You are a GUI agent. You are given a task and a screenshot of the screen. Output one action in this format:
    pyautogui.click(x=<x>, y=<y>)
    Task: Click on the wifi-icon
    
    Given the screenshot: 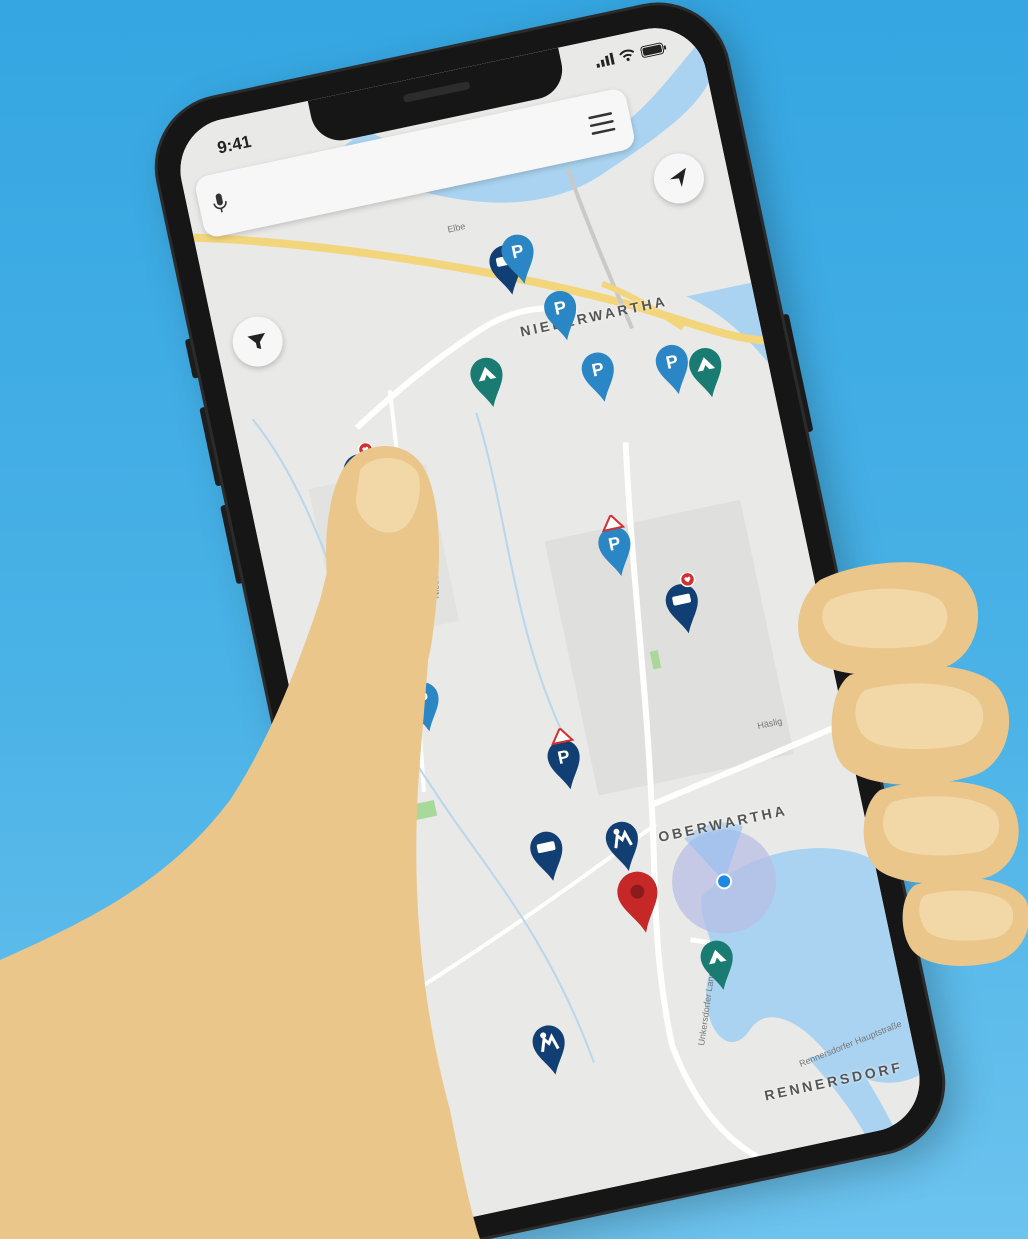 What is the action you would take?
    pyautogui.click(x=627, y=55)
    